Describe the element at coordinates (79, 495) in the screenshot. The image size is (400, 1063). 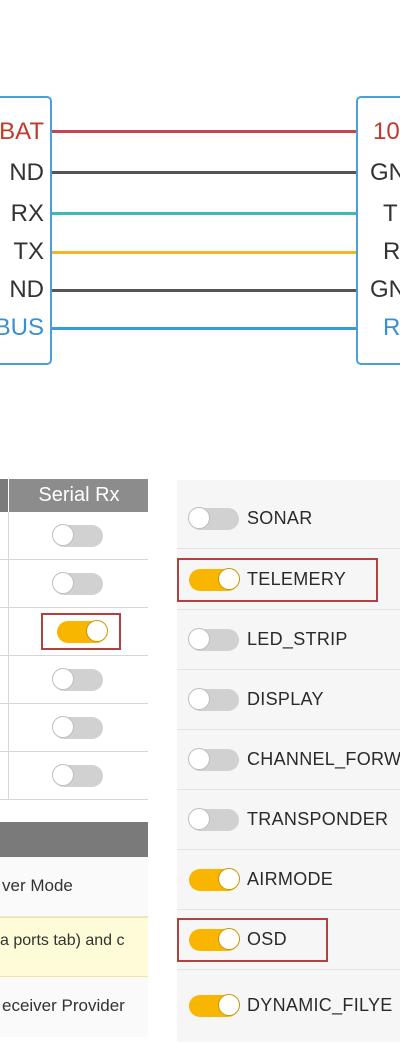
I see `serial-rx-header: Serial Rx` at that location.